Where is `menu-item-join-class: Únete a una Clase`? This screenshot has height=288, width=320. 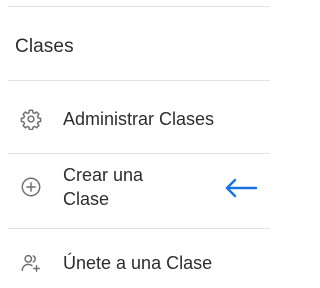 menu-item-join-class: Únete a una Clase is located at coordinates (135, 264).